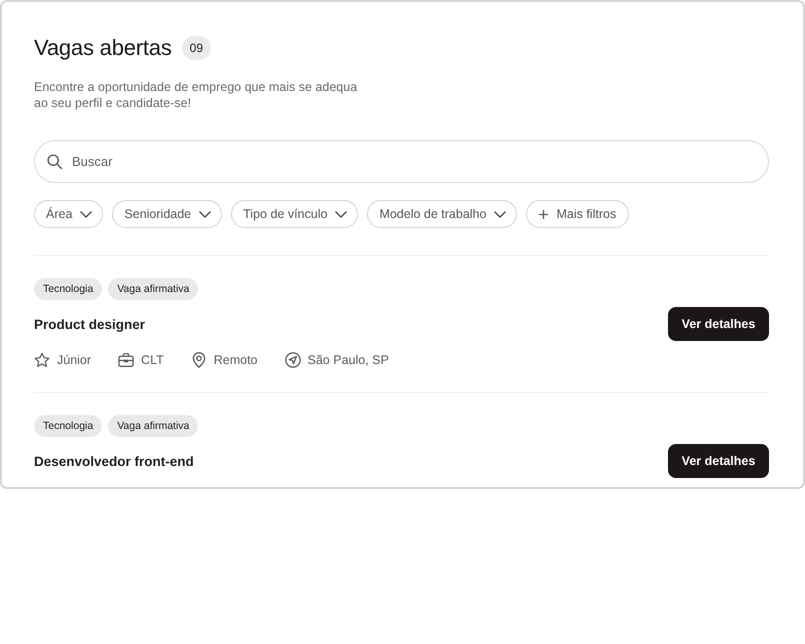 This screenshot has height=644, width=805. What do you see at coordinates (543, 214) in the screenshot?
I see `plus-icon` at bounding box center [543, 214].